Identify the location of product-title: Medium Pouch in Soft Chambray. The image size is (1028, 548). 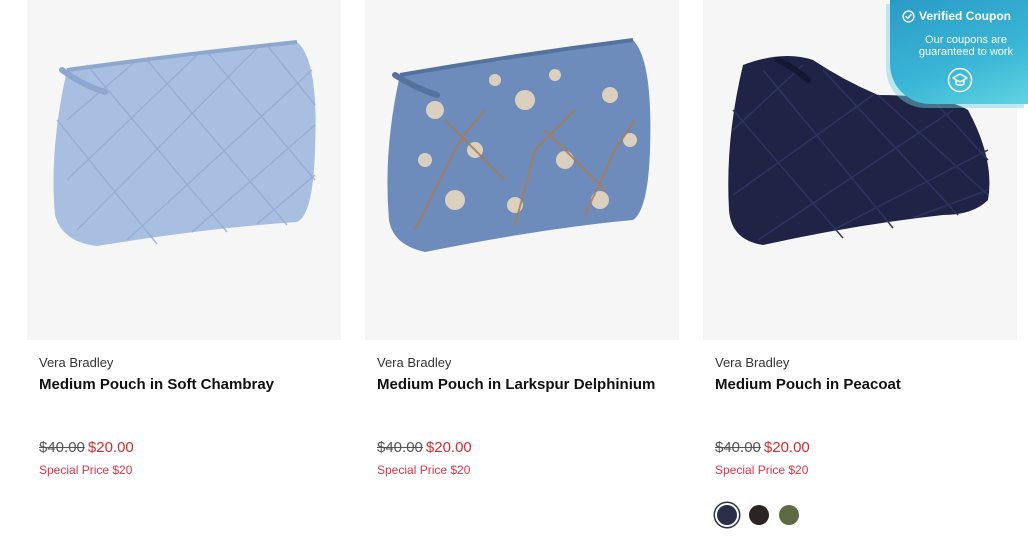
(156, 384).